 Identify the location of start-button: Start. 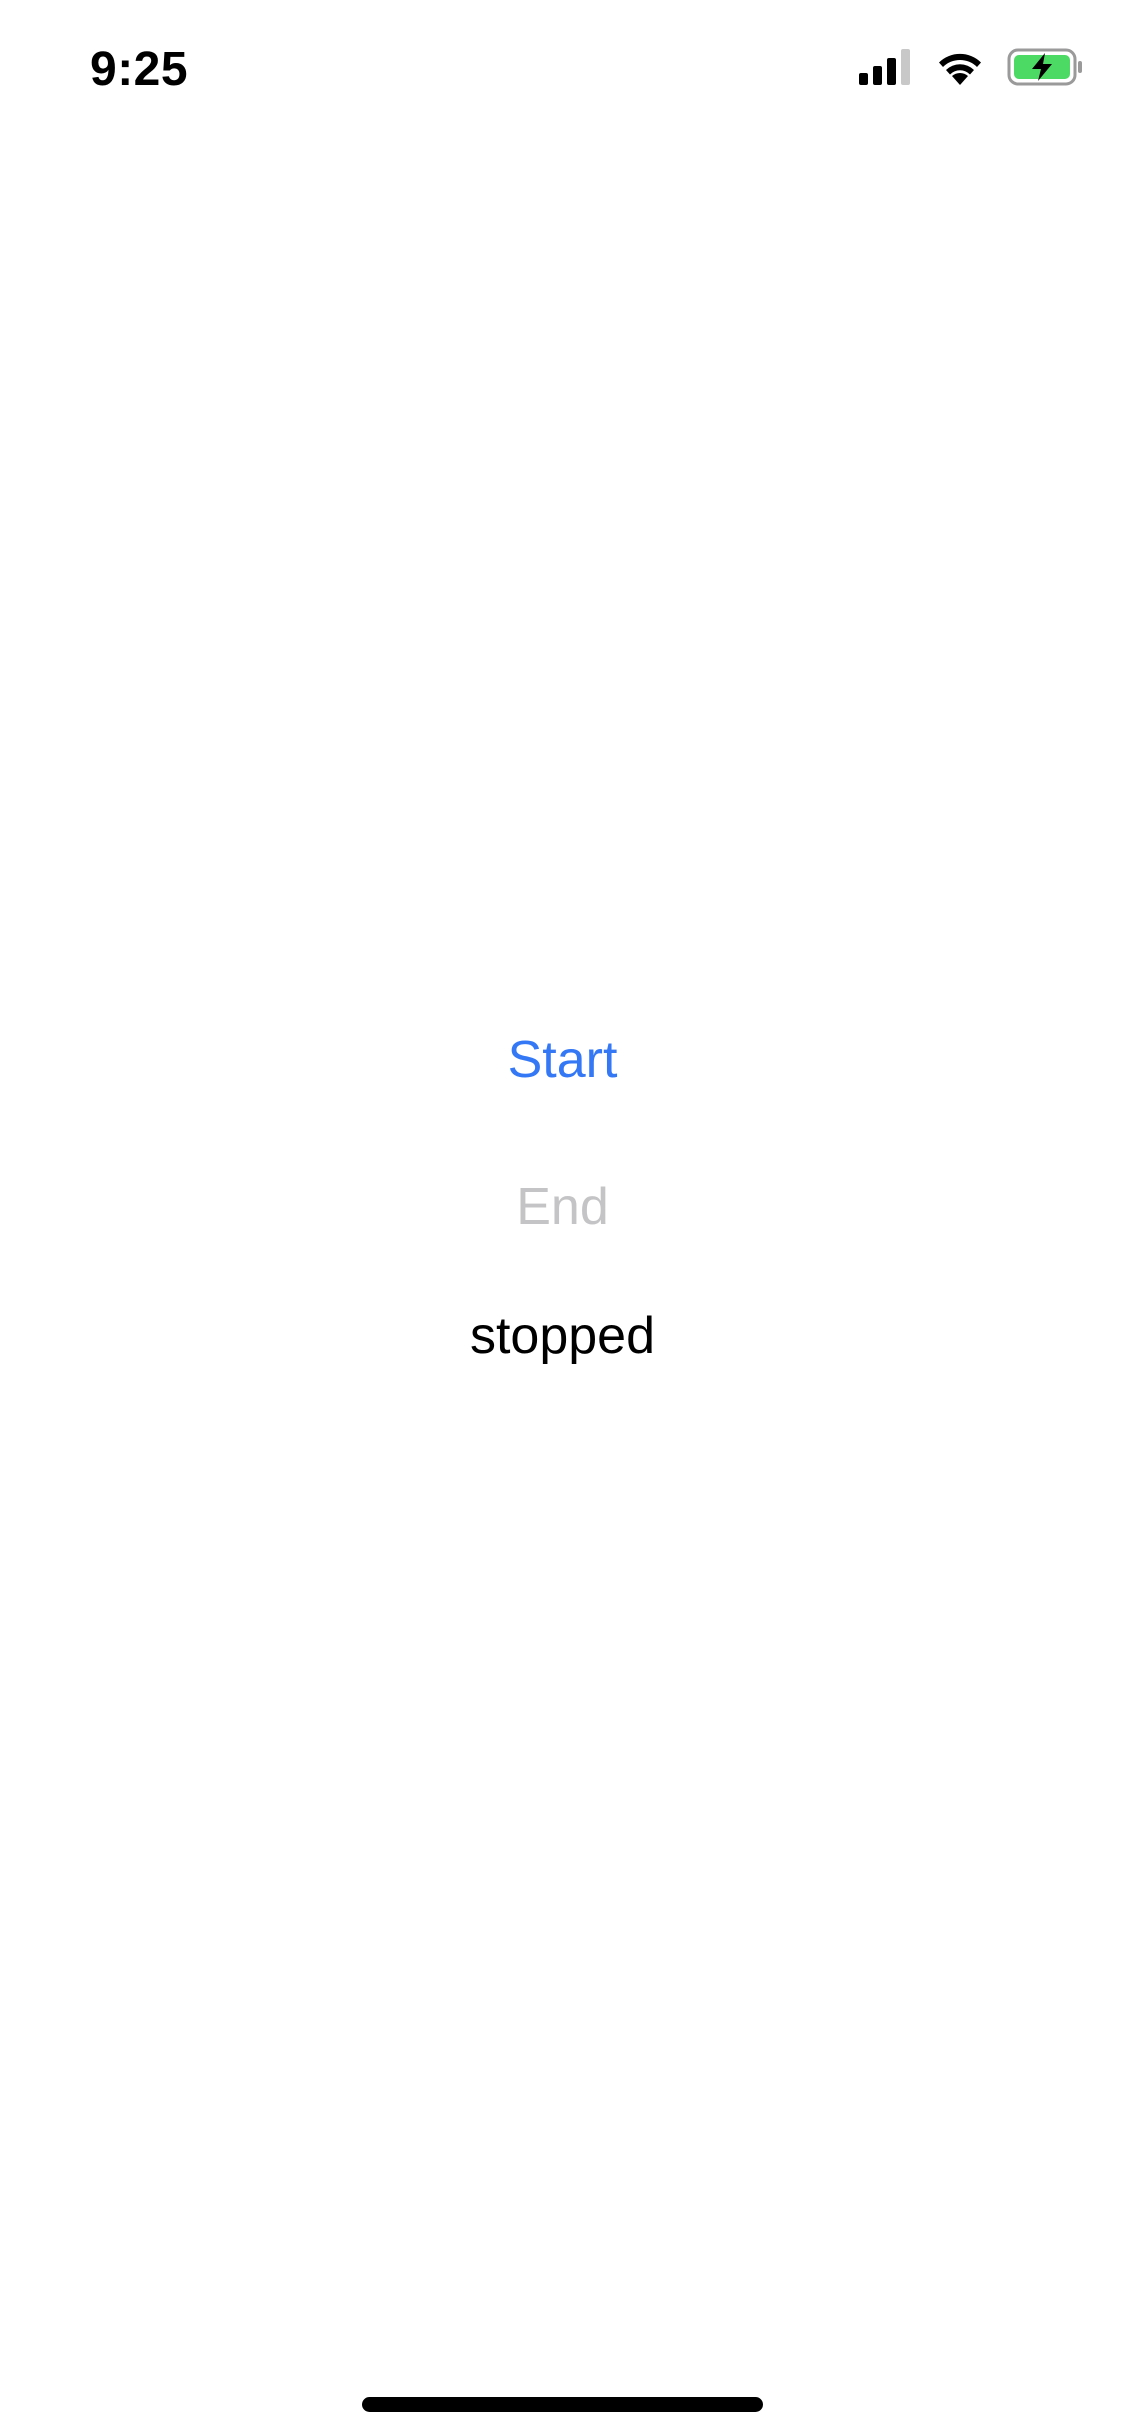
(562, 1060).